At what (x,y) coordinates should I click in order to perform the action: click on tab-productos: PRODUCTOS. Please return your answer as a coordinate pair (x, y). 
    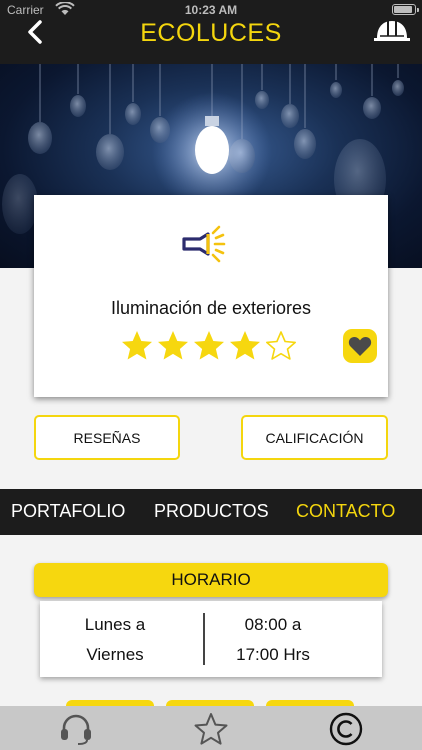
    Looking at the image, I should click on (211, 511).